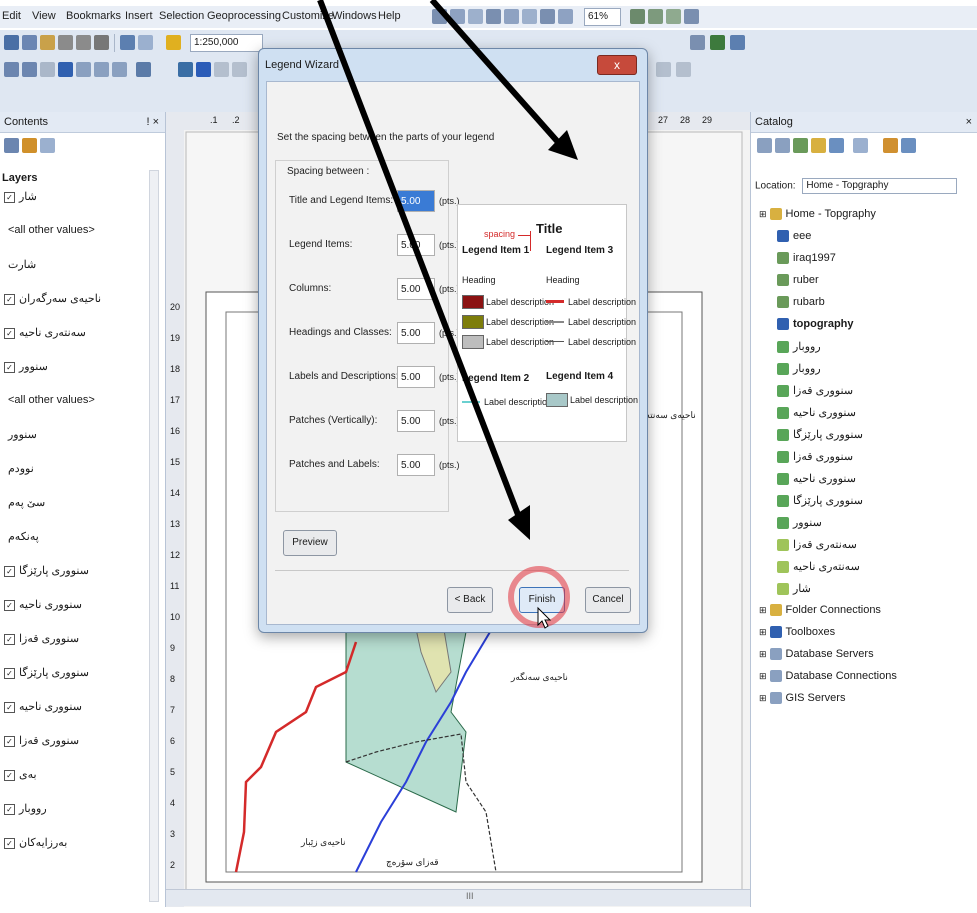  What do you see at coordinates (25, 808) in the screenshot?
I see `toc-layer-item: ✓ رووبار` at bounding box center [25, 808].